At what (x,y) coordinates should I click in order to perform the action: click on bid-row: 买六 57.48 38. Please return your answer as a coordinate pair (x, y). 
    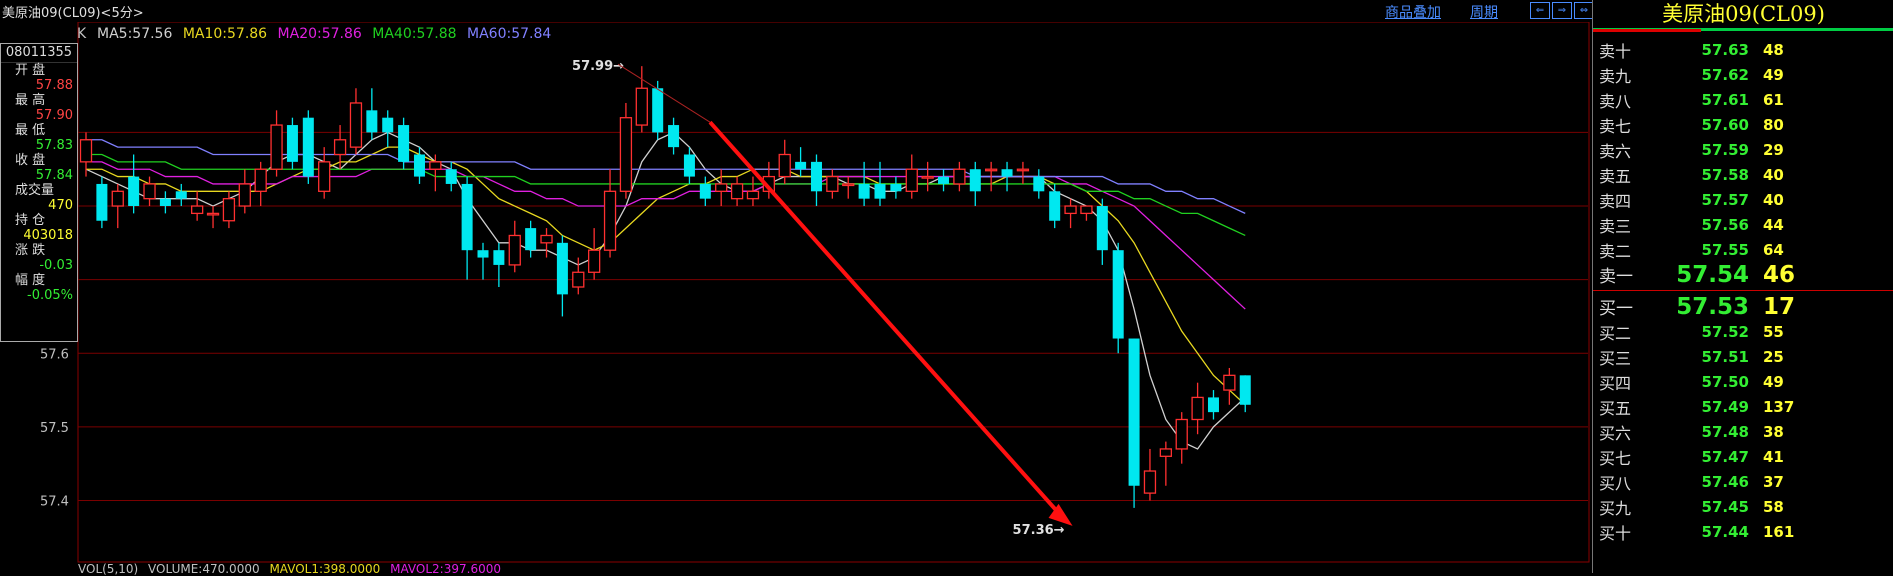
    Looking at the image, I should click on (1743, 431).